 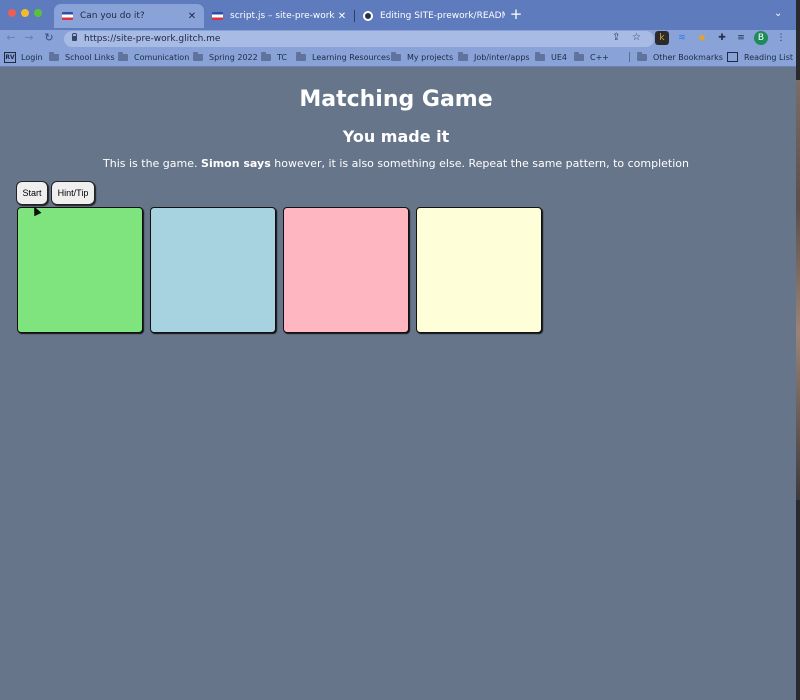 What do you see at coordinates (11, 37) in the screenshot?
I see `back-arrow-icon: ←` at bounding box center [11, 37].